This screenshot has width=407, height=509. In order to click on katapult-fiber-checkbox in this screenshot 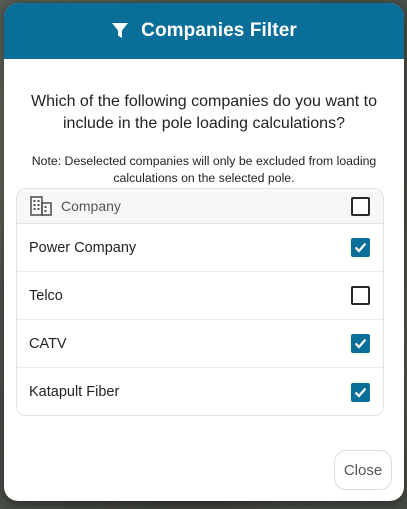, I will do `click(360, 392)`.